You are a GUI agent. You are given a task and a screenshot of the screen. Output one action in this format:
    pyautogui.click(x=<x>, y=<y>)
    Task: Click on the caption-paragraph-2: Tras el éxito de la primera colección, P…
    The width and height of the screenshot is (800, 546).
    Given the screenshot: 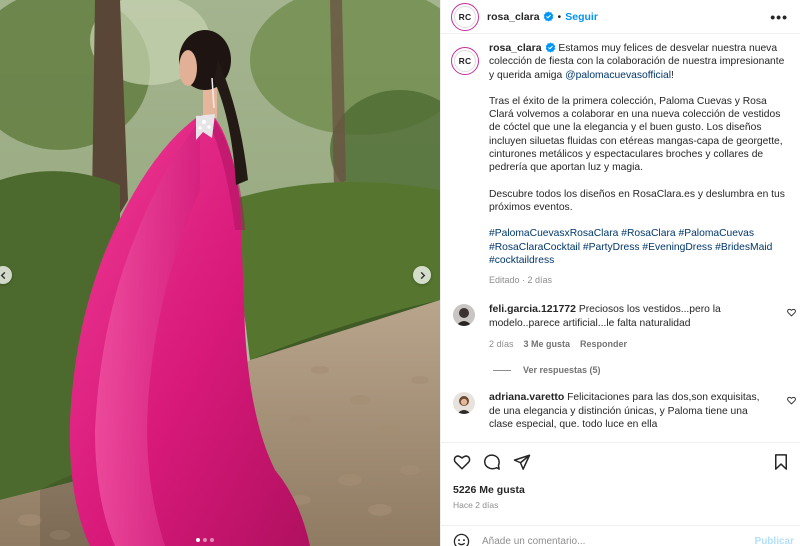 What is the action you would take?
    pyautogui.click(x=636, y=134)
    